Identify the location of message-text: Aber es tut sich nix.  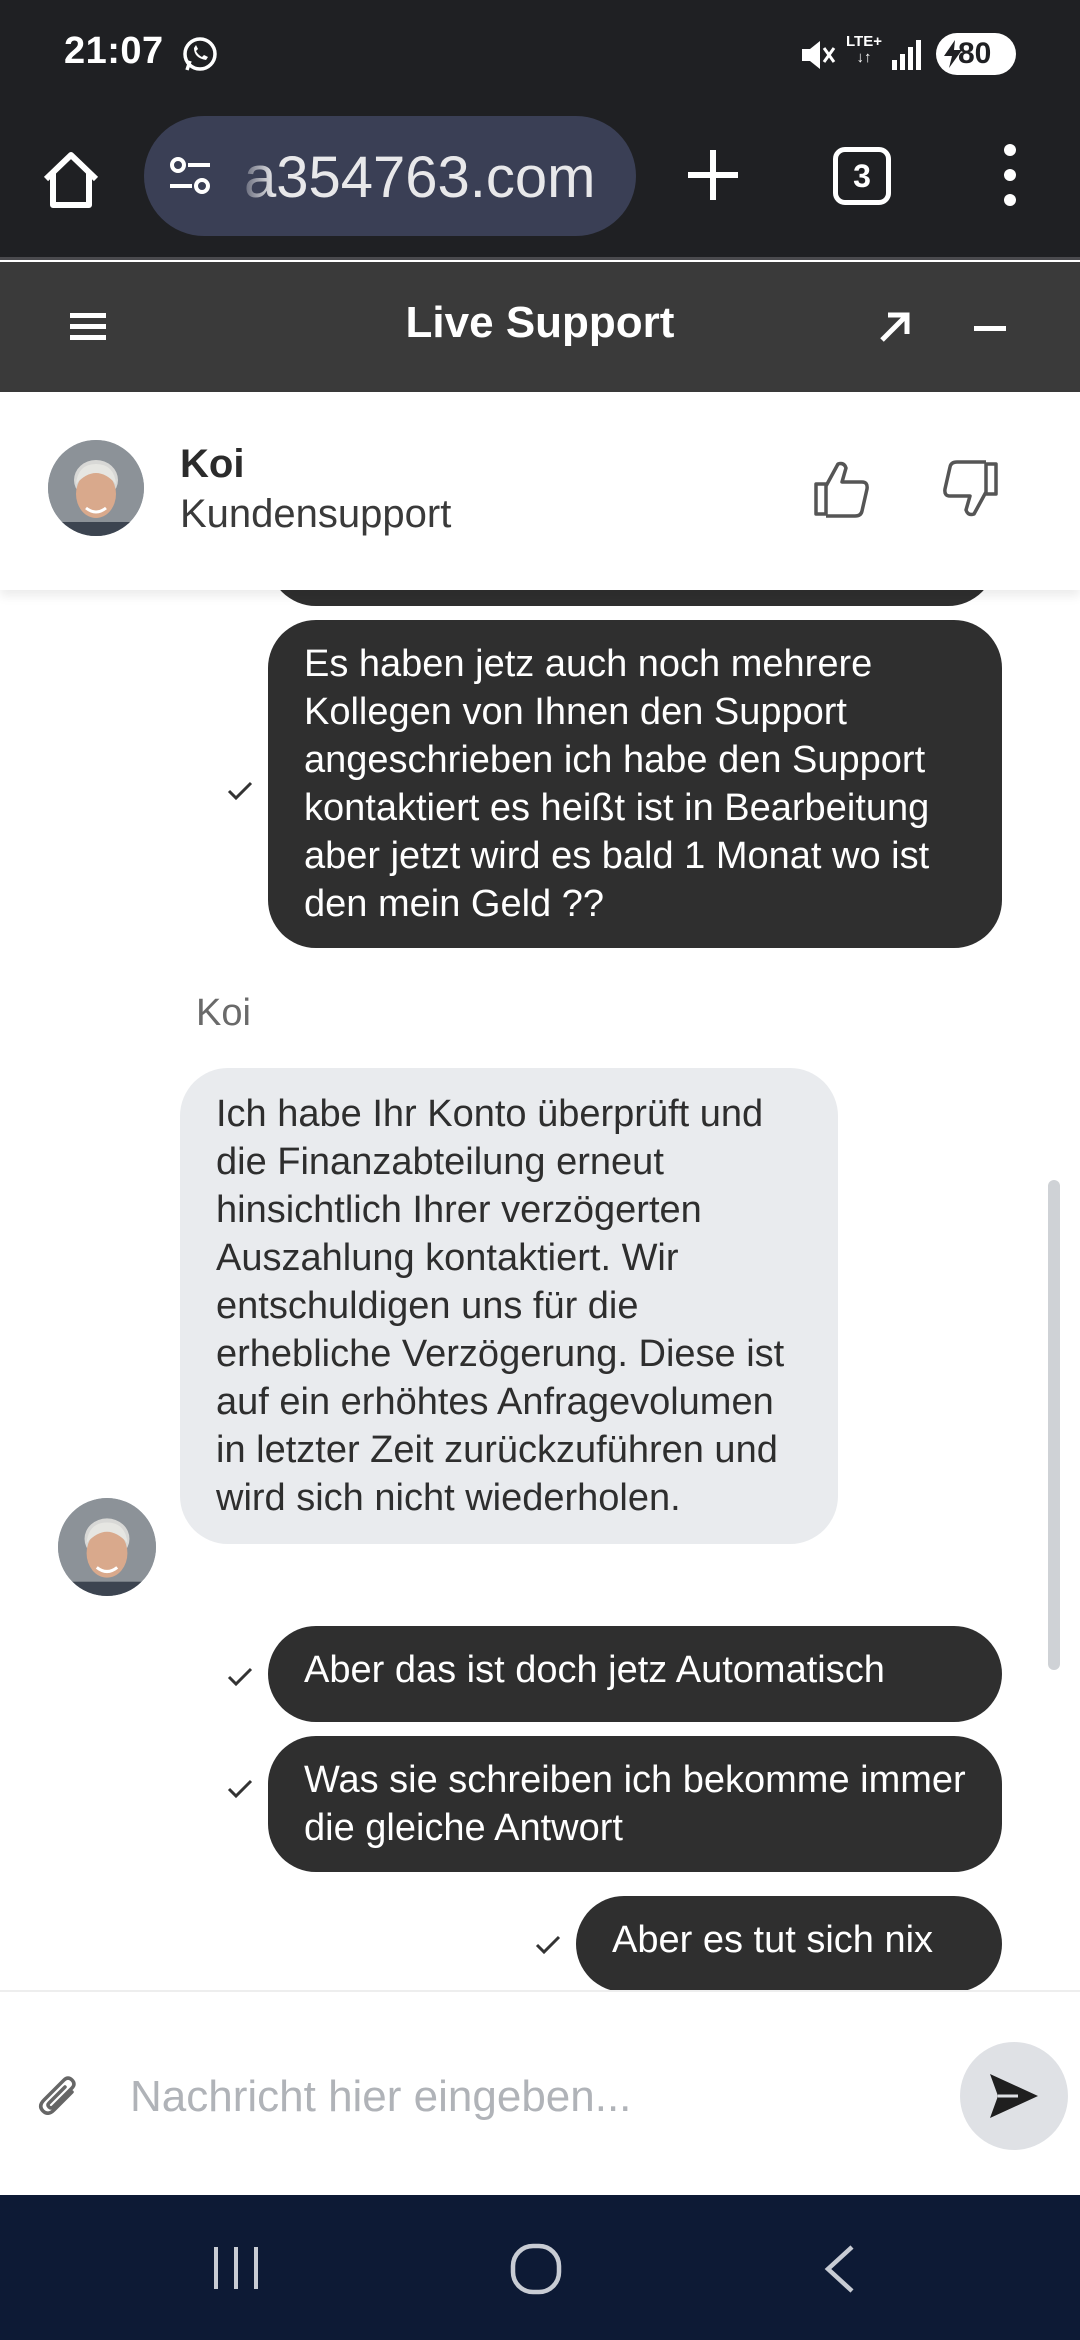
(773, 1940).